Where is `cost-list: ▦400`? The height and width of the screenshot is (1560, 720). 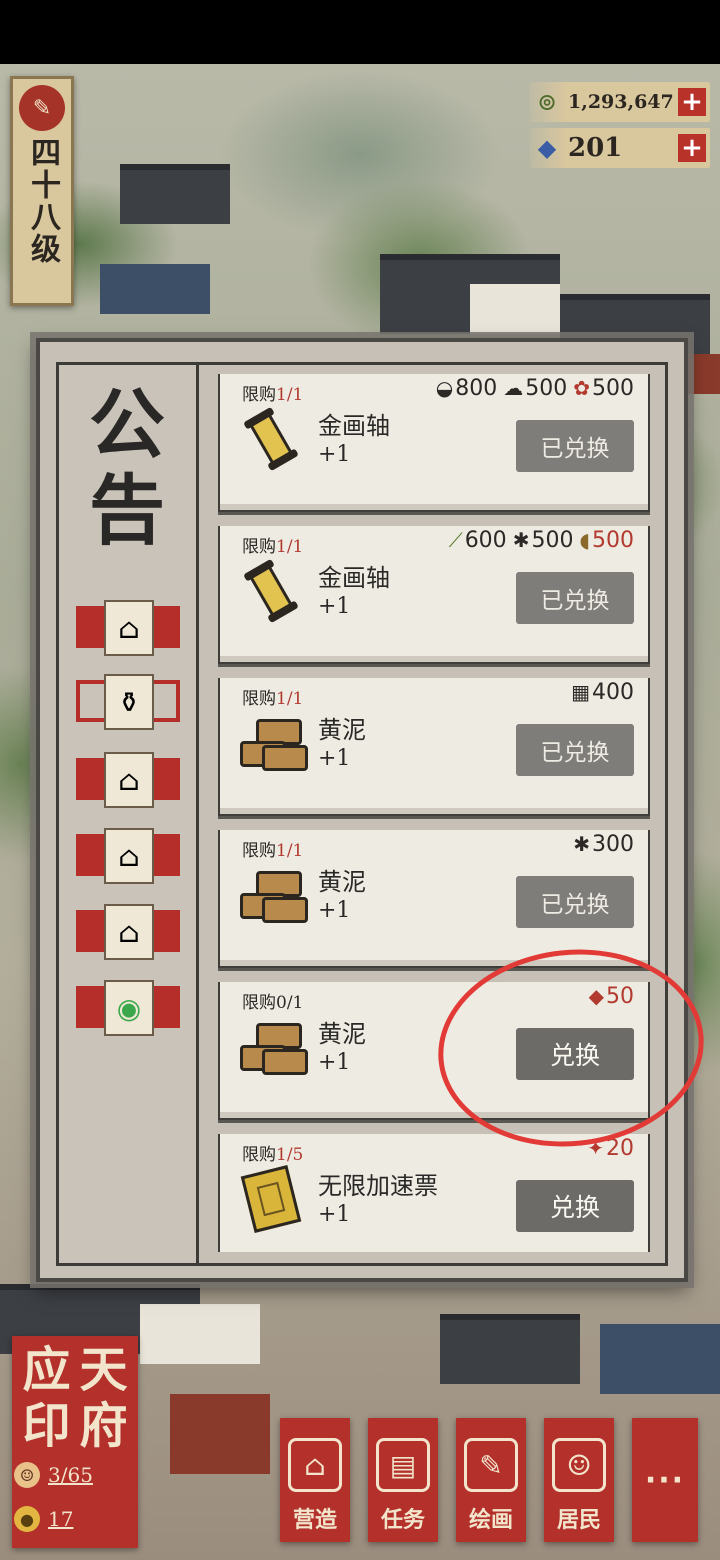
cost-list: ▦400 is located at coordinates (602, 692).